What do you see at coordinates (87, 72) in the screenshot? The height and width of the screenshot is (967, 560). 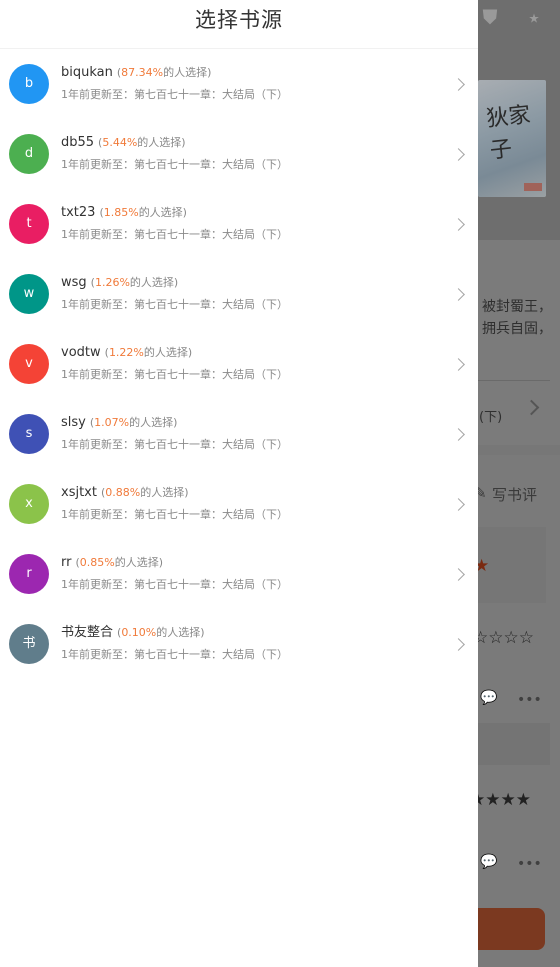 I see `source-name: biqukan` at bounding box center [87, 72].